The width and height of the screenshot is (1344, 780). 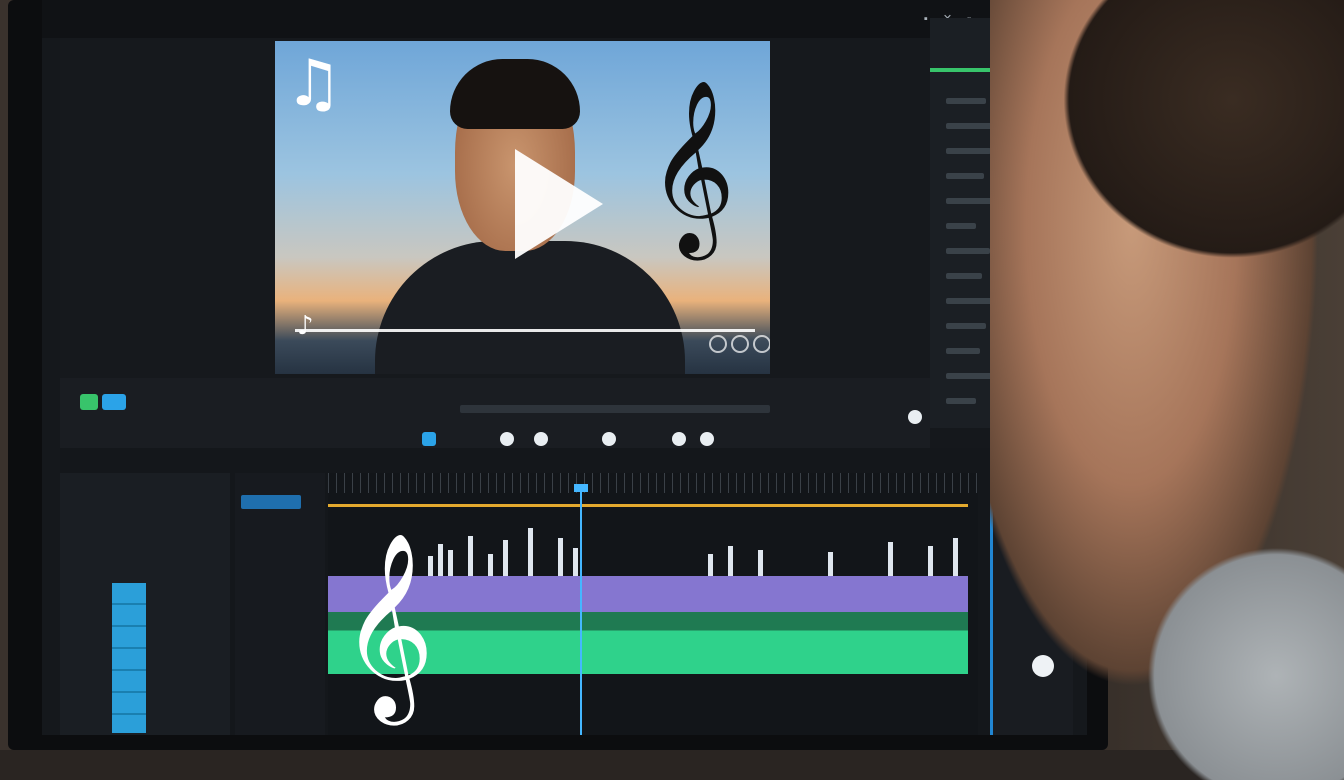 I want to click on marker-out-label, so click(x=648, y=439).